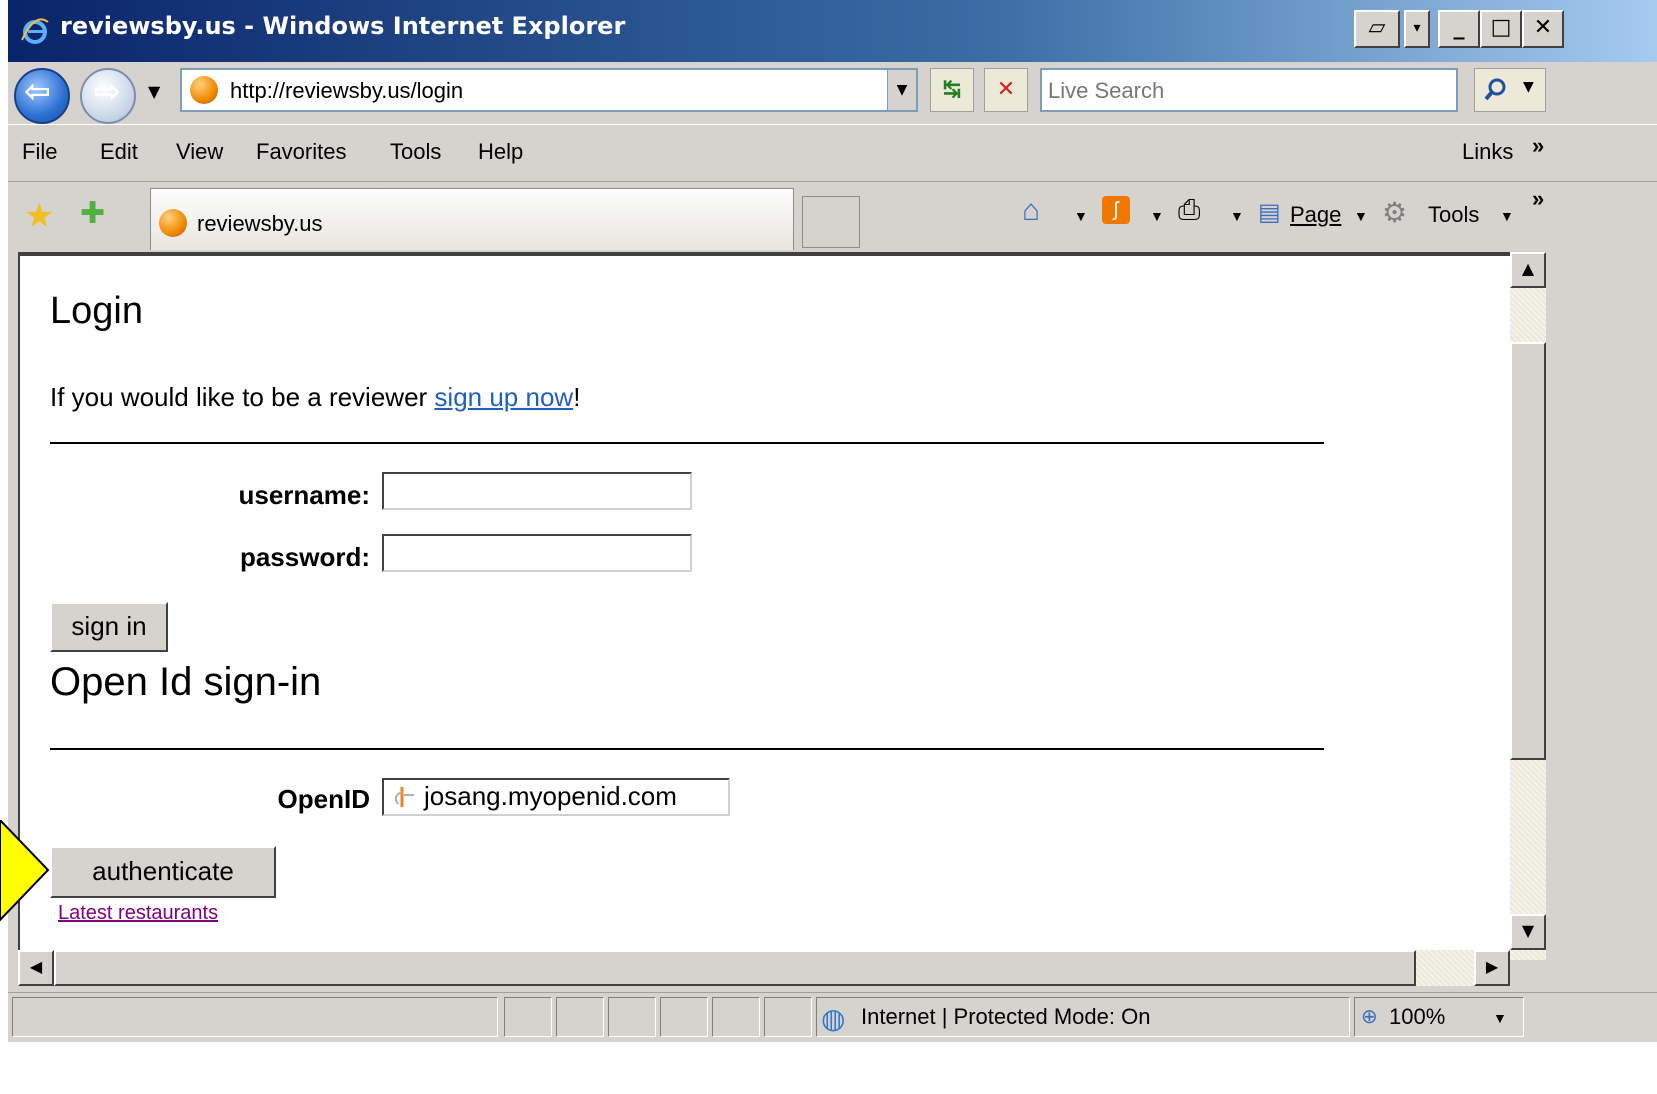 Image resolution: width=1657 pixels, height=1094 pixels. I want to click on openid-field: josang.myopenid.com, so click(556, 797).